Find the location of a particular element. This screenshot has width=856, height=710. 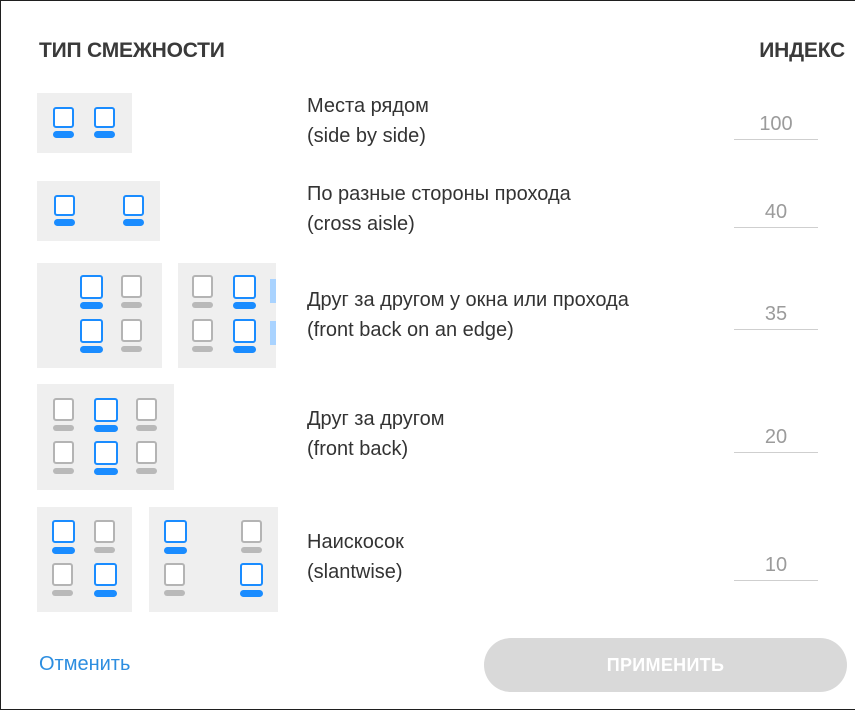

adjacency-label: По разные стороны прохода (cross aisle) is located at coordinates (439, 209).